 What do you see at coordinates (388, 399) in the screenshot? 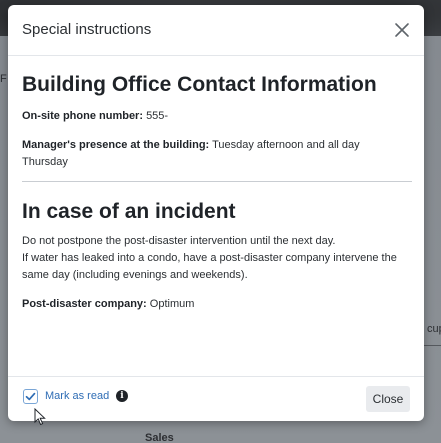
I see `close-button: Close` at bounding box center [388, 399].